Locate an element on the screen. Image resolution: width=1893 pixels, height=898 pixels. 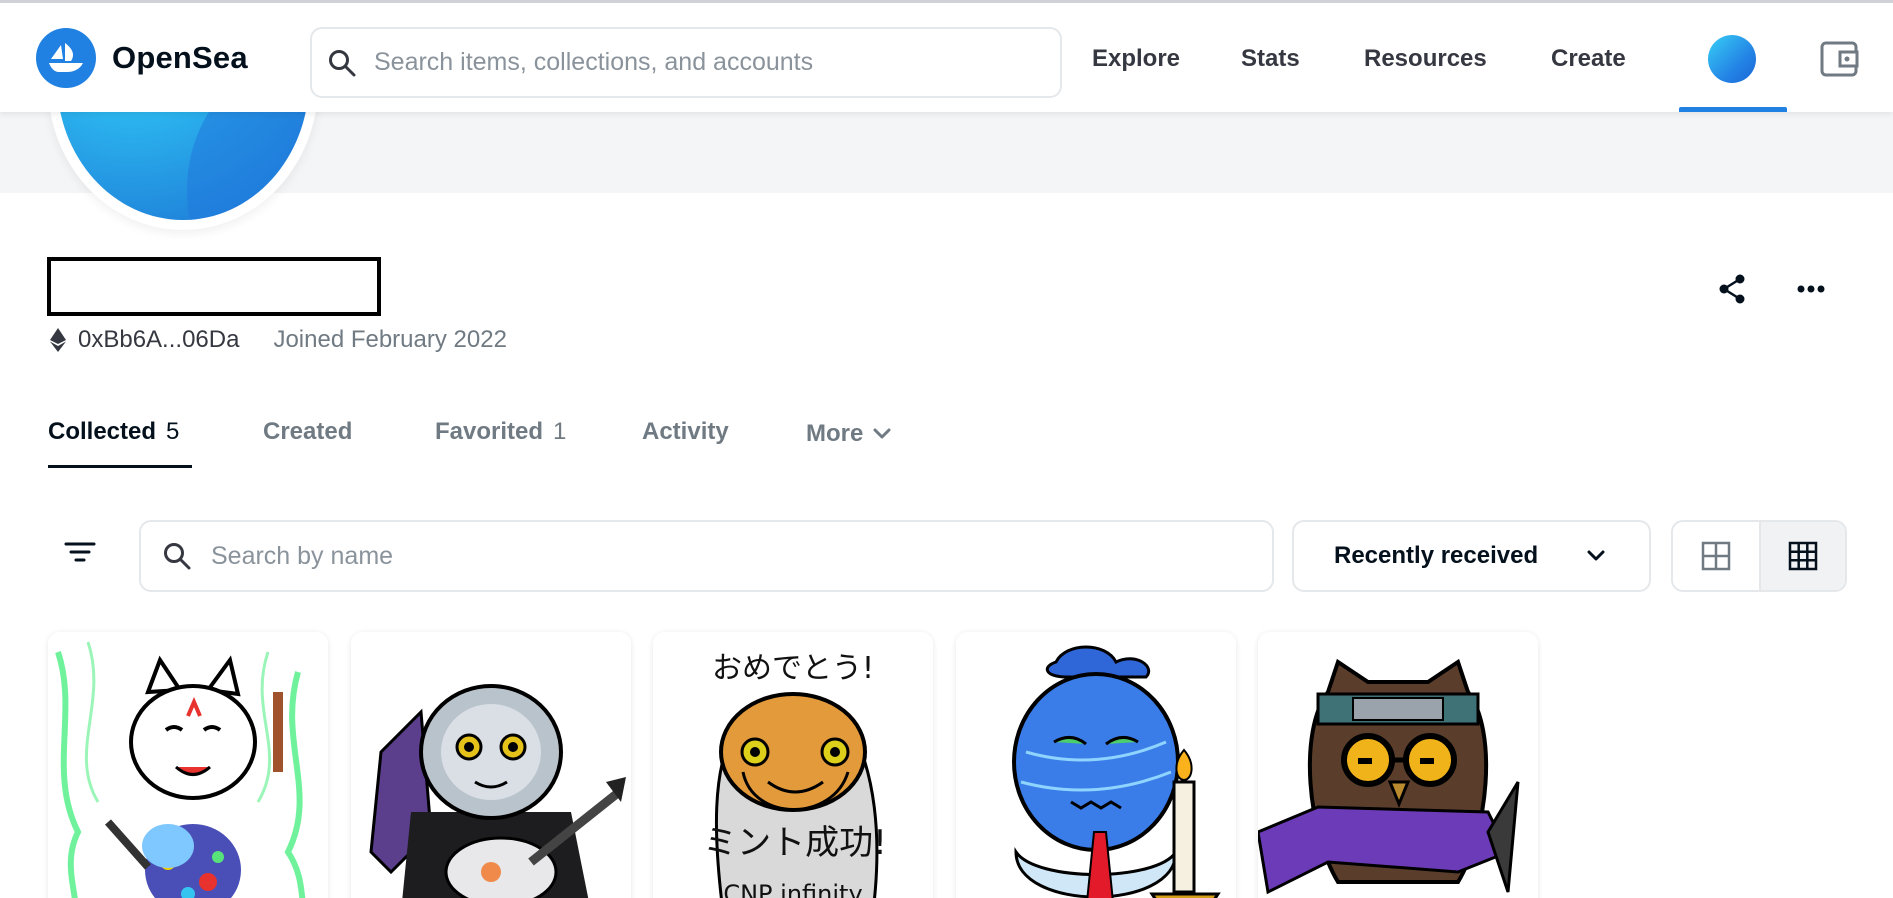
nft-image: おめでとう! ミント成功! CNP infinity is located at coordinates (793, 765).